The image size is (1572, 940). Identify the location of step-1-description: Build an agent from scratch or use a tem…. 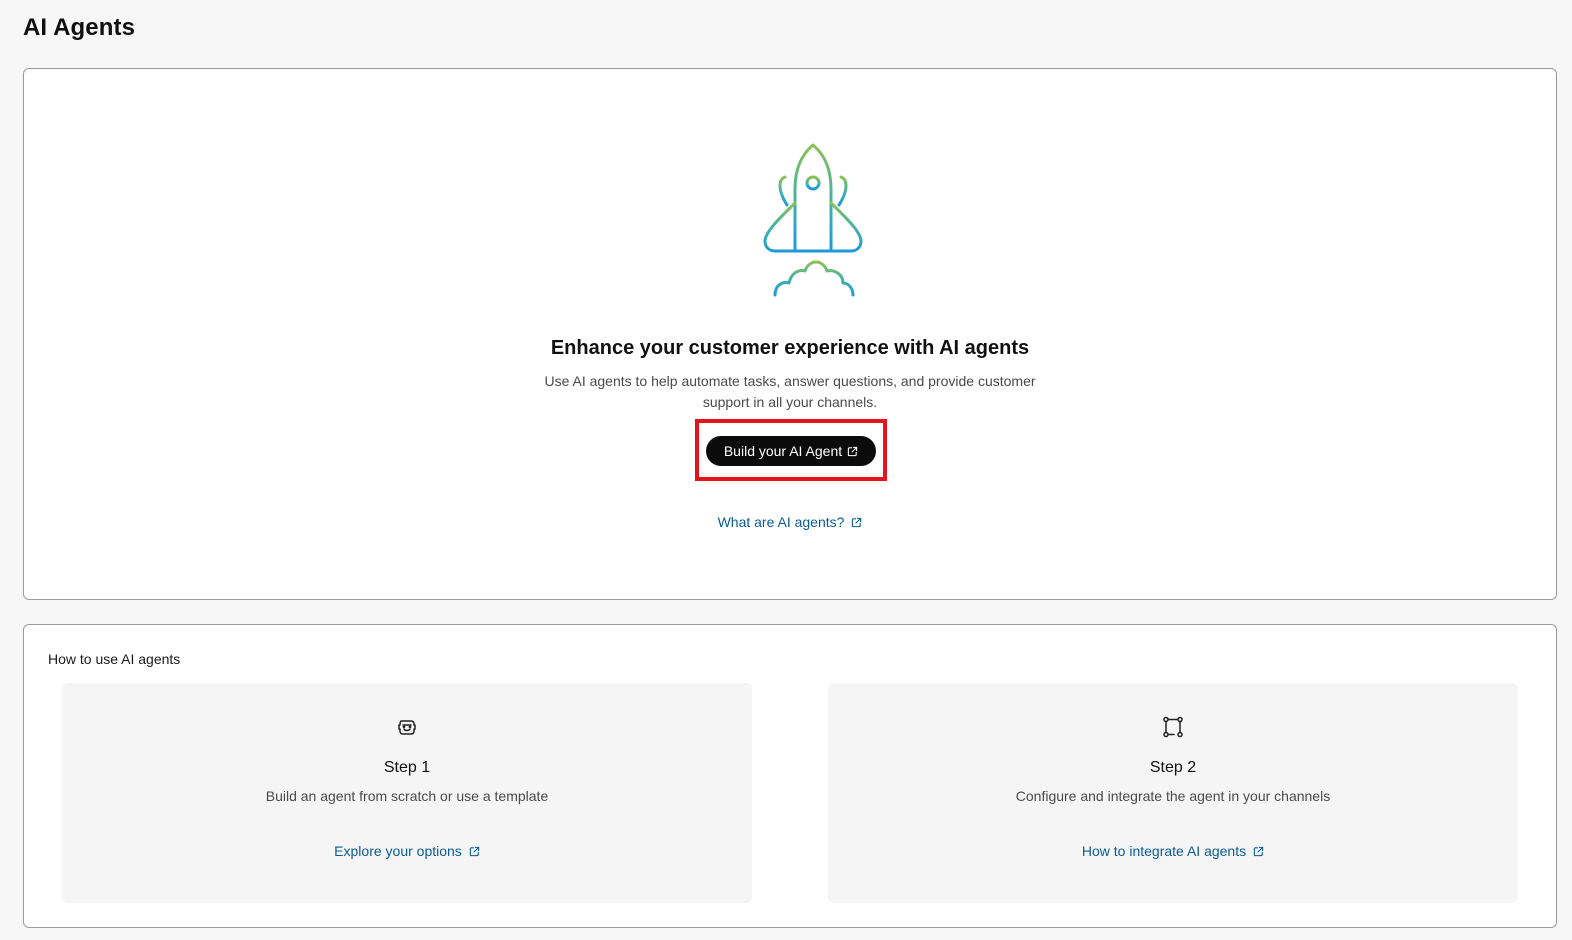
(407, 796).